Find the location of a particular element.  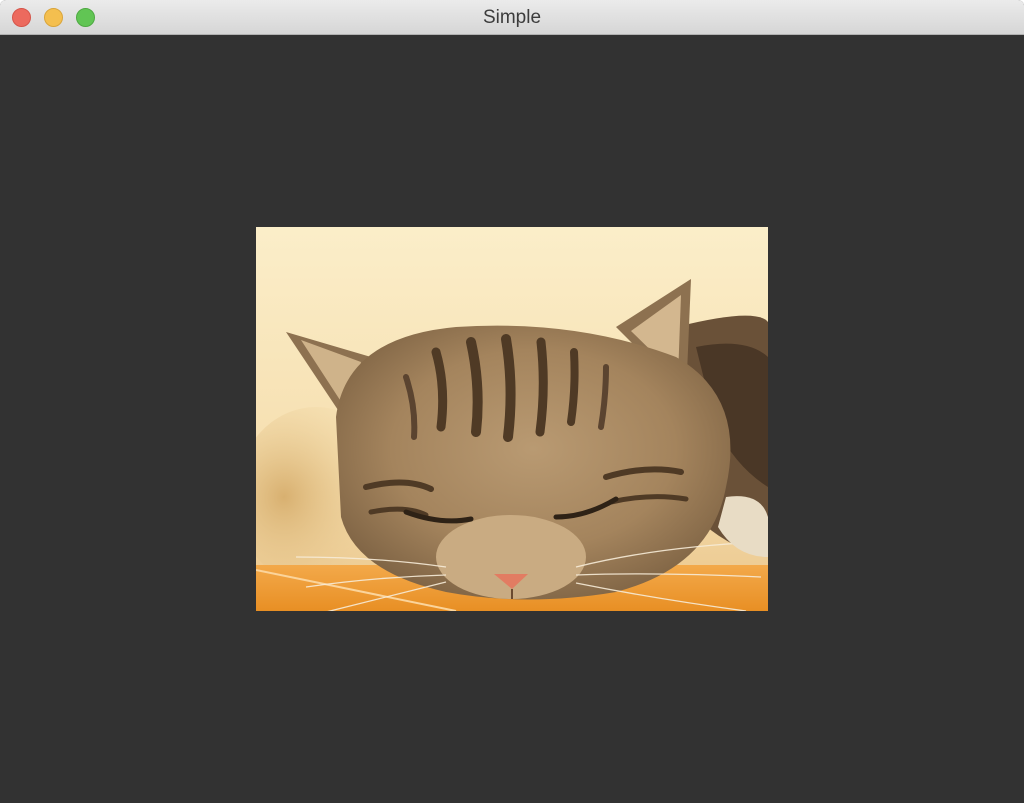

title-bar: Simple is located at coordinates (512, 17).